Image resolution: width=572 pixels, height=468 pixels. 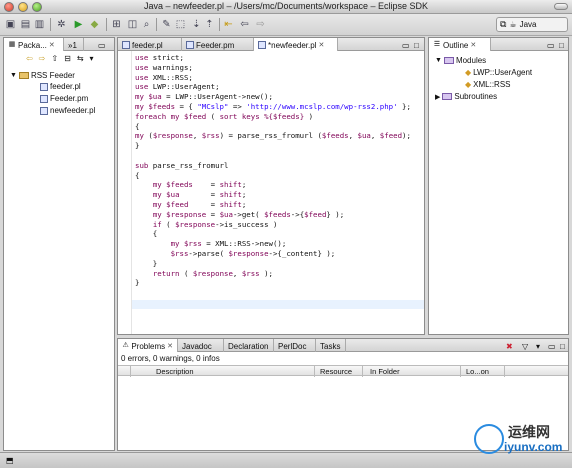 I want to click on column-description: Description, so click(x=175, y=371).